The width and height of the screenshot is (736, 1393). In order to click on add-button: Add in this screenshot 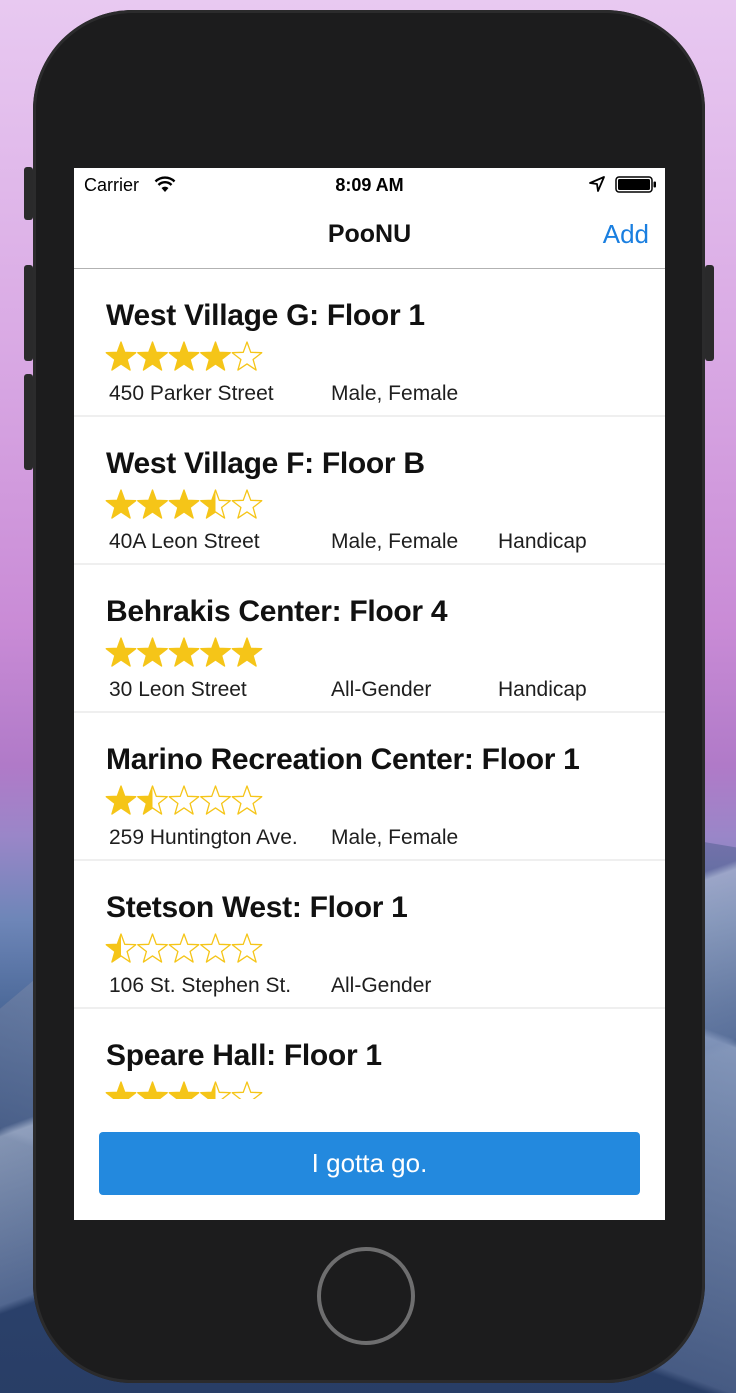, I will do `click(626, 234)`.